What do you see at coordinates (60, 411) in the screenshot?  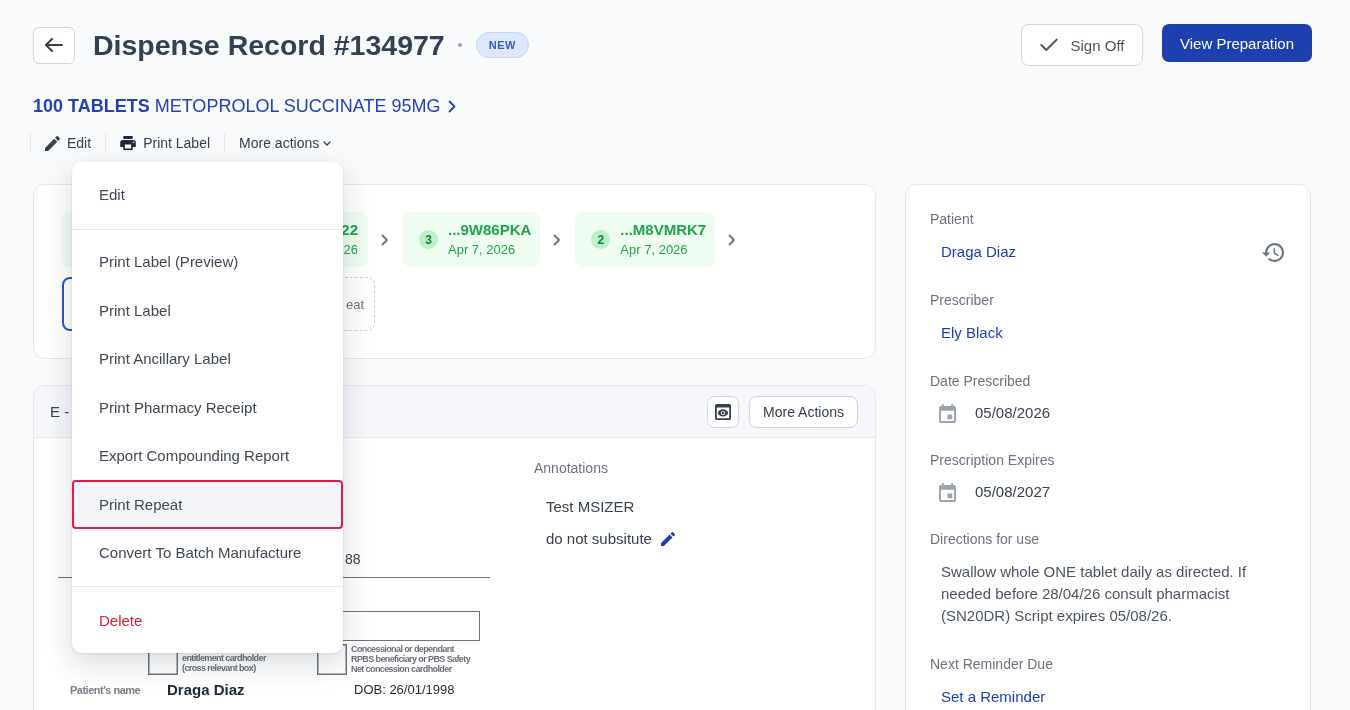 I see `panel-title: E -` at bounding box center [60, 411].